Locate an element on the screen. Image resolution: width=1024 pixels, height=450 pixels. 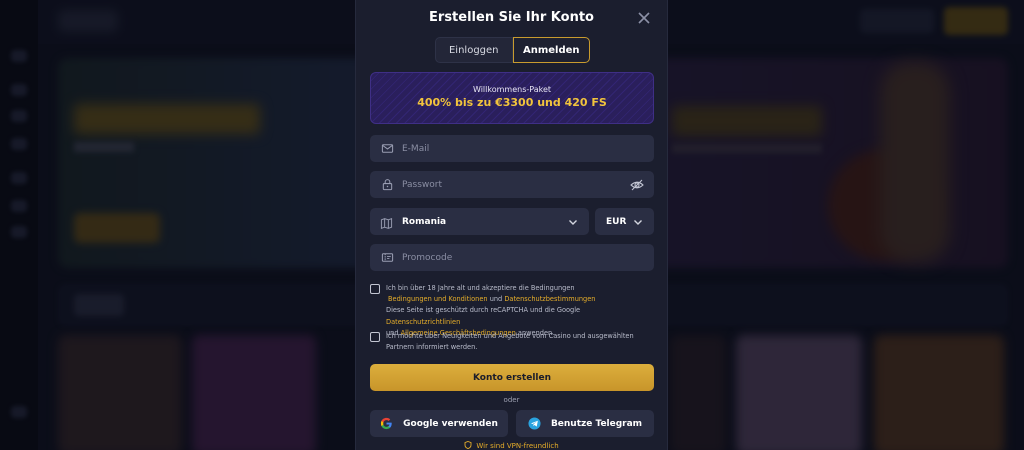
password-field is located at coordinates (512, 184).